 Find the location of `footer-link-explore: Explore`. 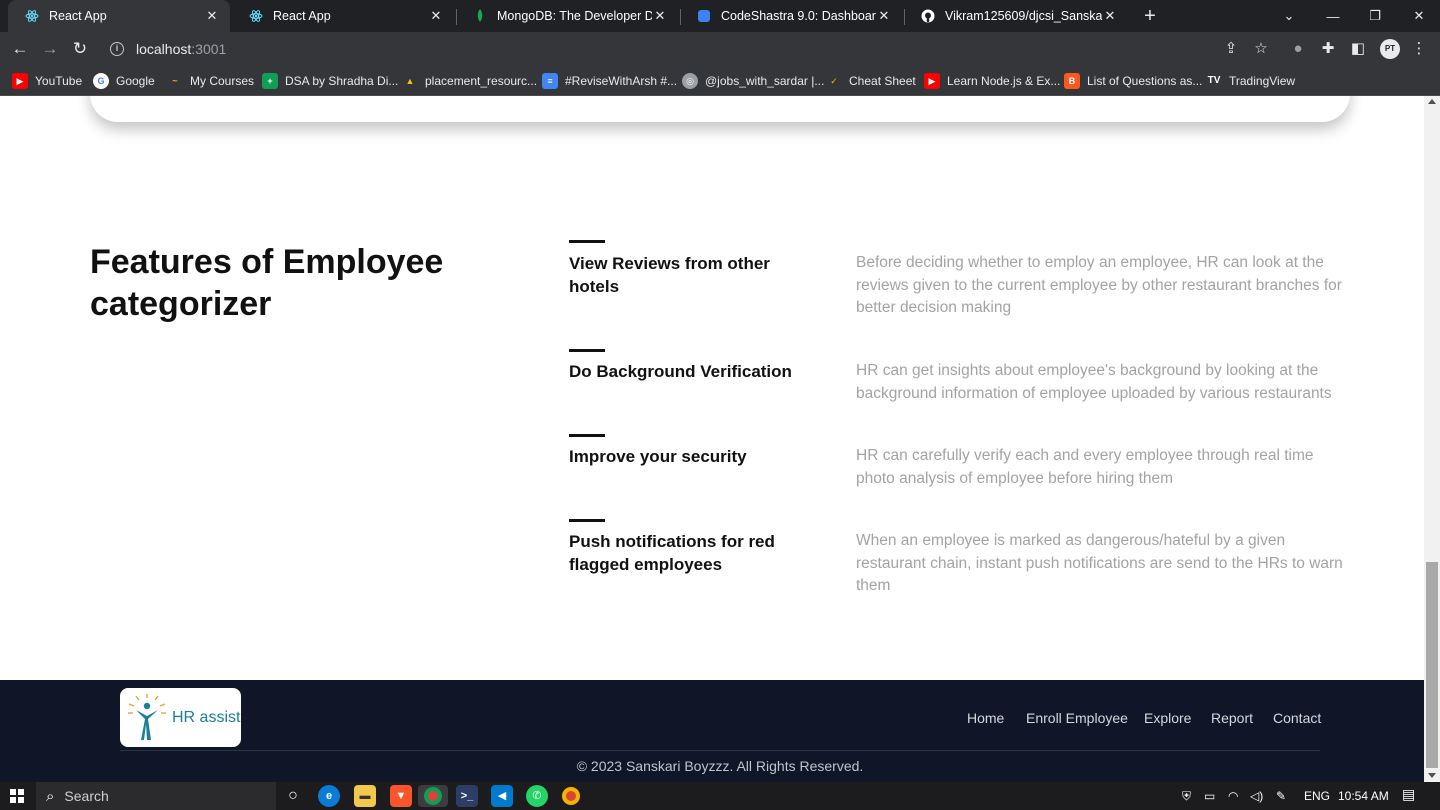

footer-link-explore: Explore is located at coordinates (1167, 718).